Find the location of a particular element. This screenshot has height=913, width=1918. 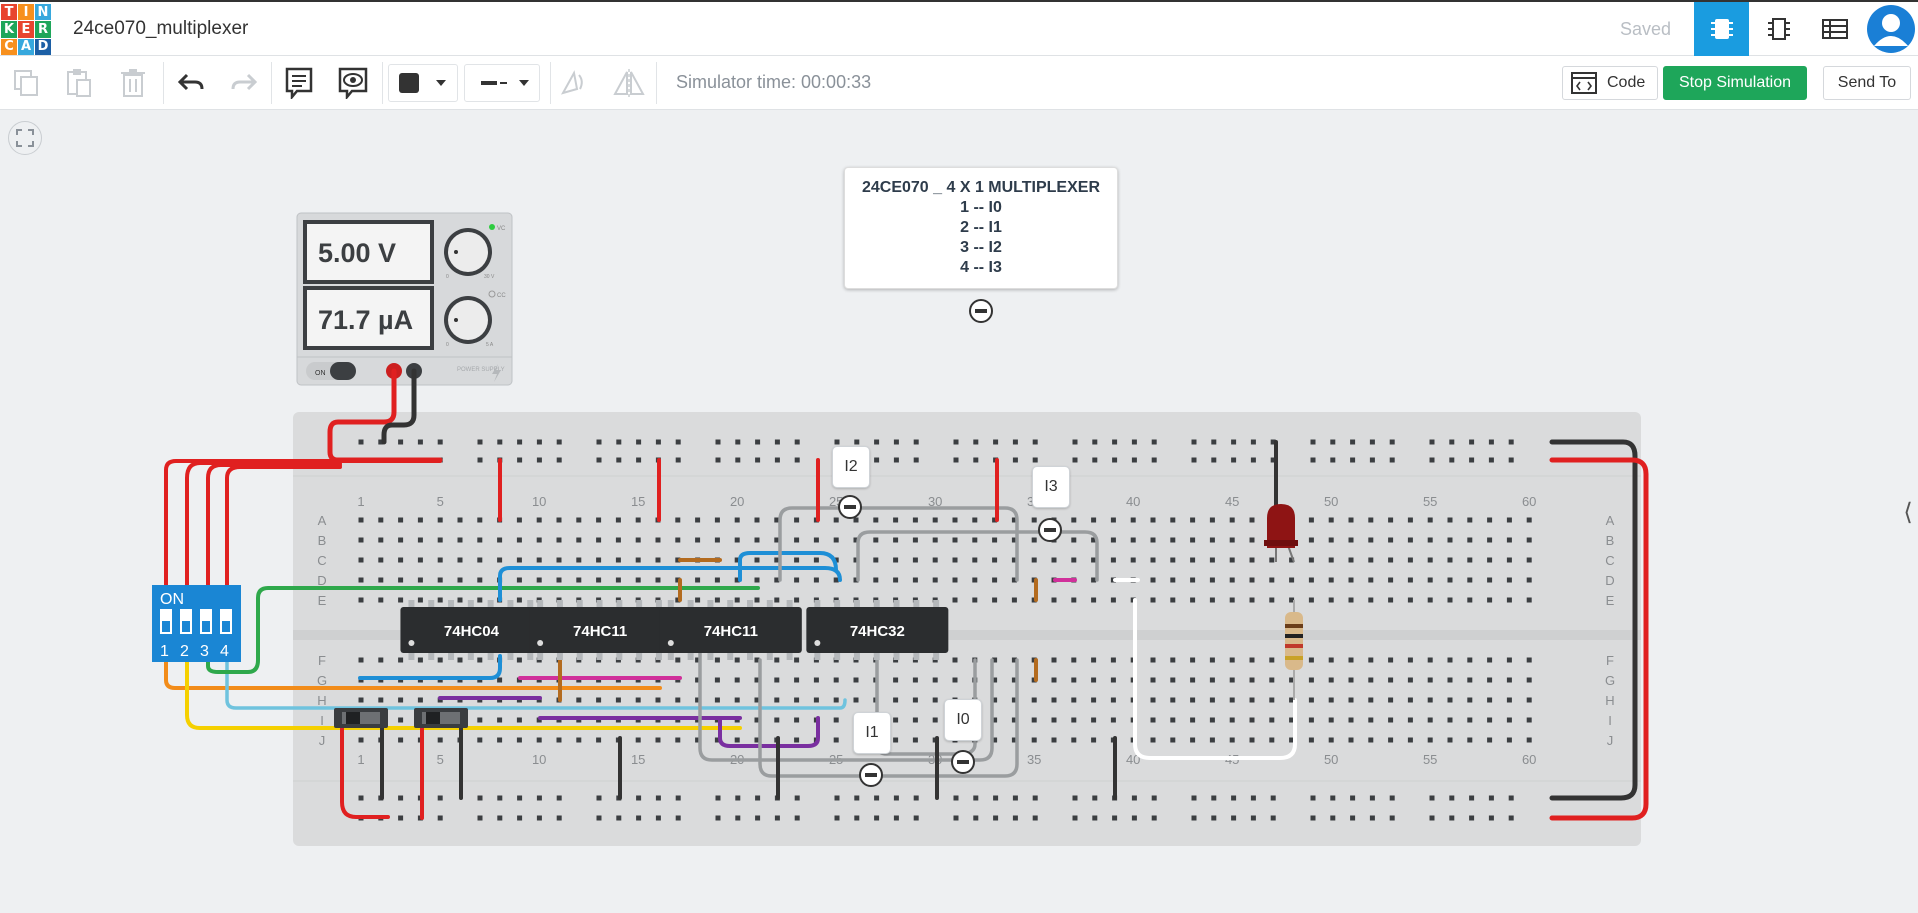

code-button-label: Code is located at coordinates (1626, 82).